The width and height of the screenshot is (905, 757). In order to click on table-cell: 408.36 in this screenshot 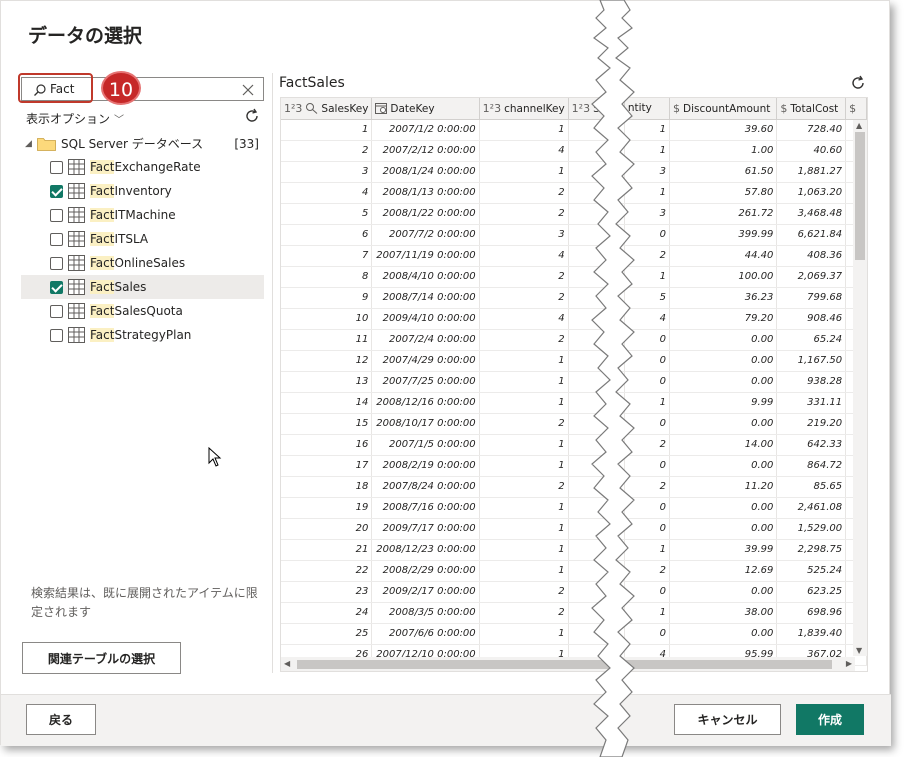, I will do `click(811, 256)`.